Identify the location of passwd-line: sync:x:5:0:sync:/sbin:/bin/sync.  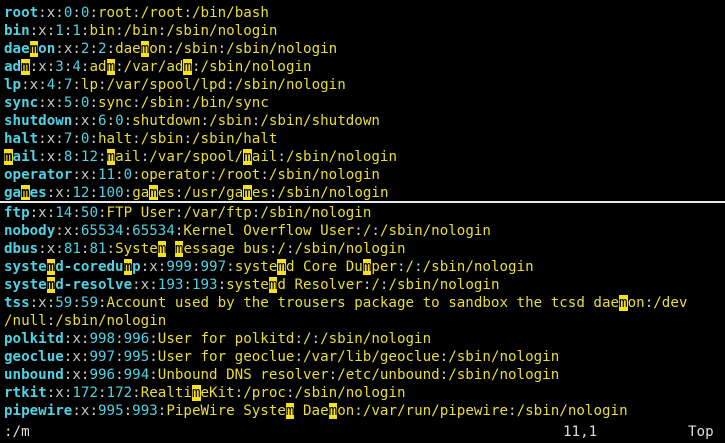
(362, 103).